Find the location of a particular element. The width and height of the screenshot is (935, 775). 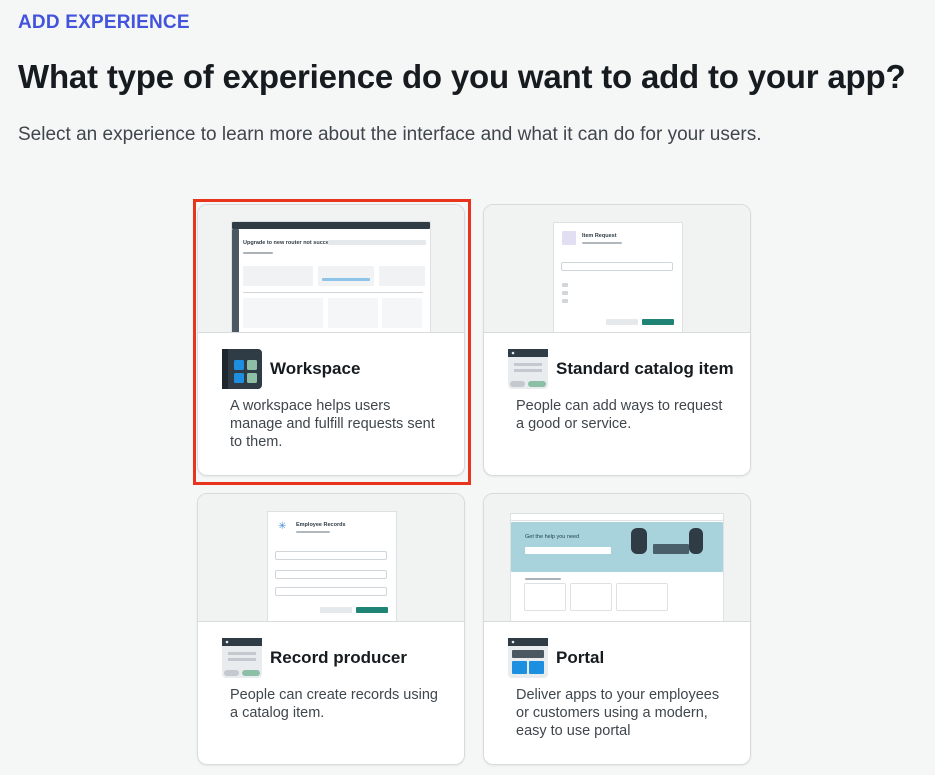

workspace-preview-image: Upgrade to new router not successful is located at coordinates (331, 269).